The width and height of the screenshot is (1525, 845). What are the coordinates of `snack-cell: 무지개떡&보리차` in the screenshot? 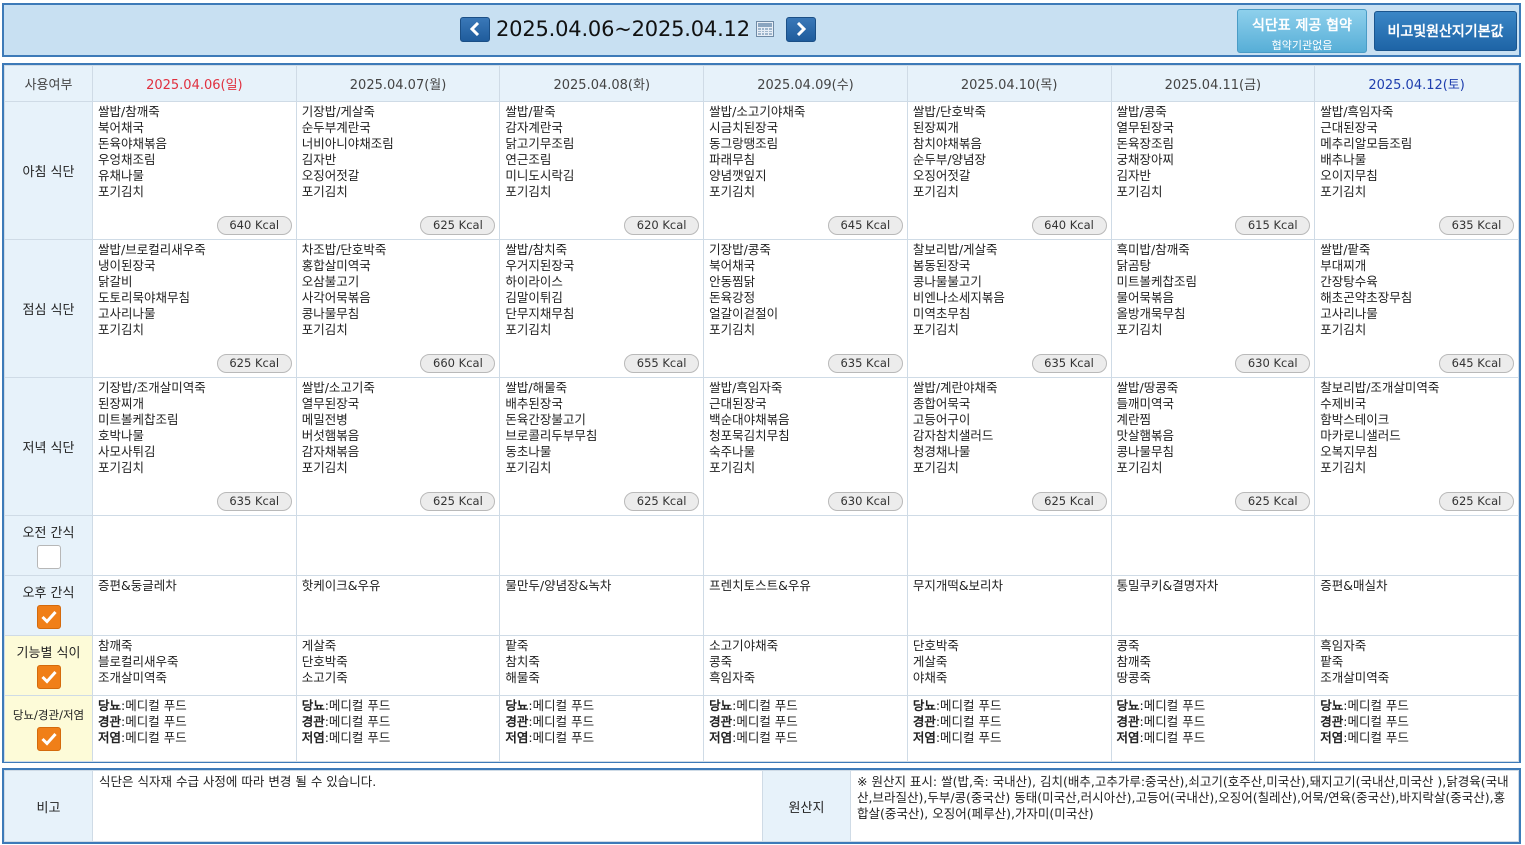 It's located at (1009, 605).